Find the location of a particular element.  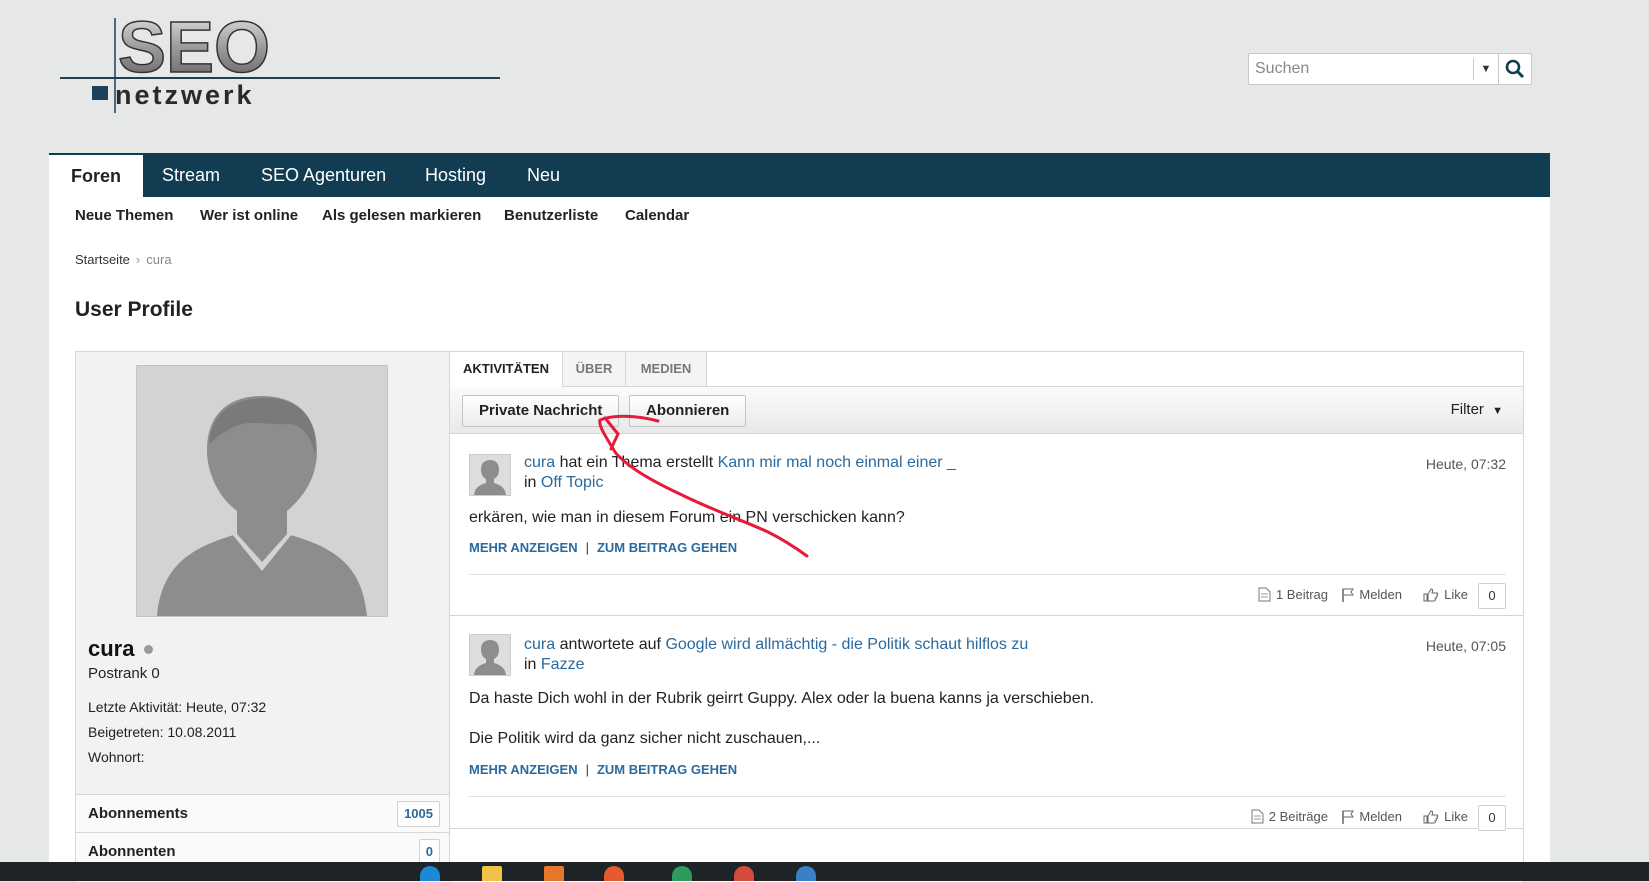

search-box: ▼ is located at coordinates (1373, 69).